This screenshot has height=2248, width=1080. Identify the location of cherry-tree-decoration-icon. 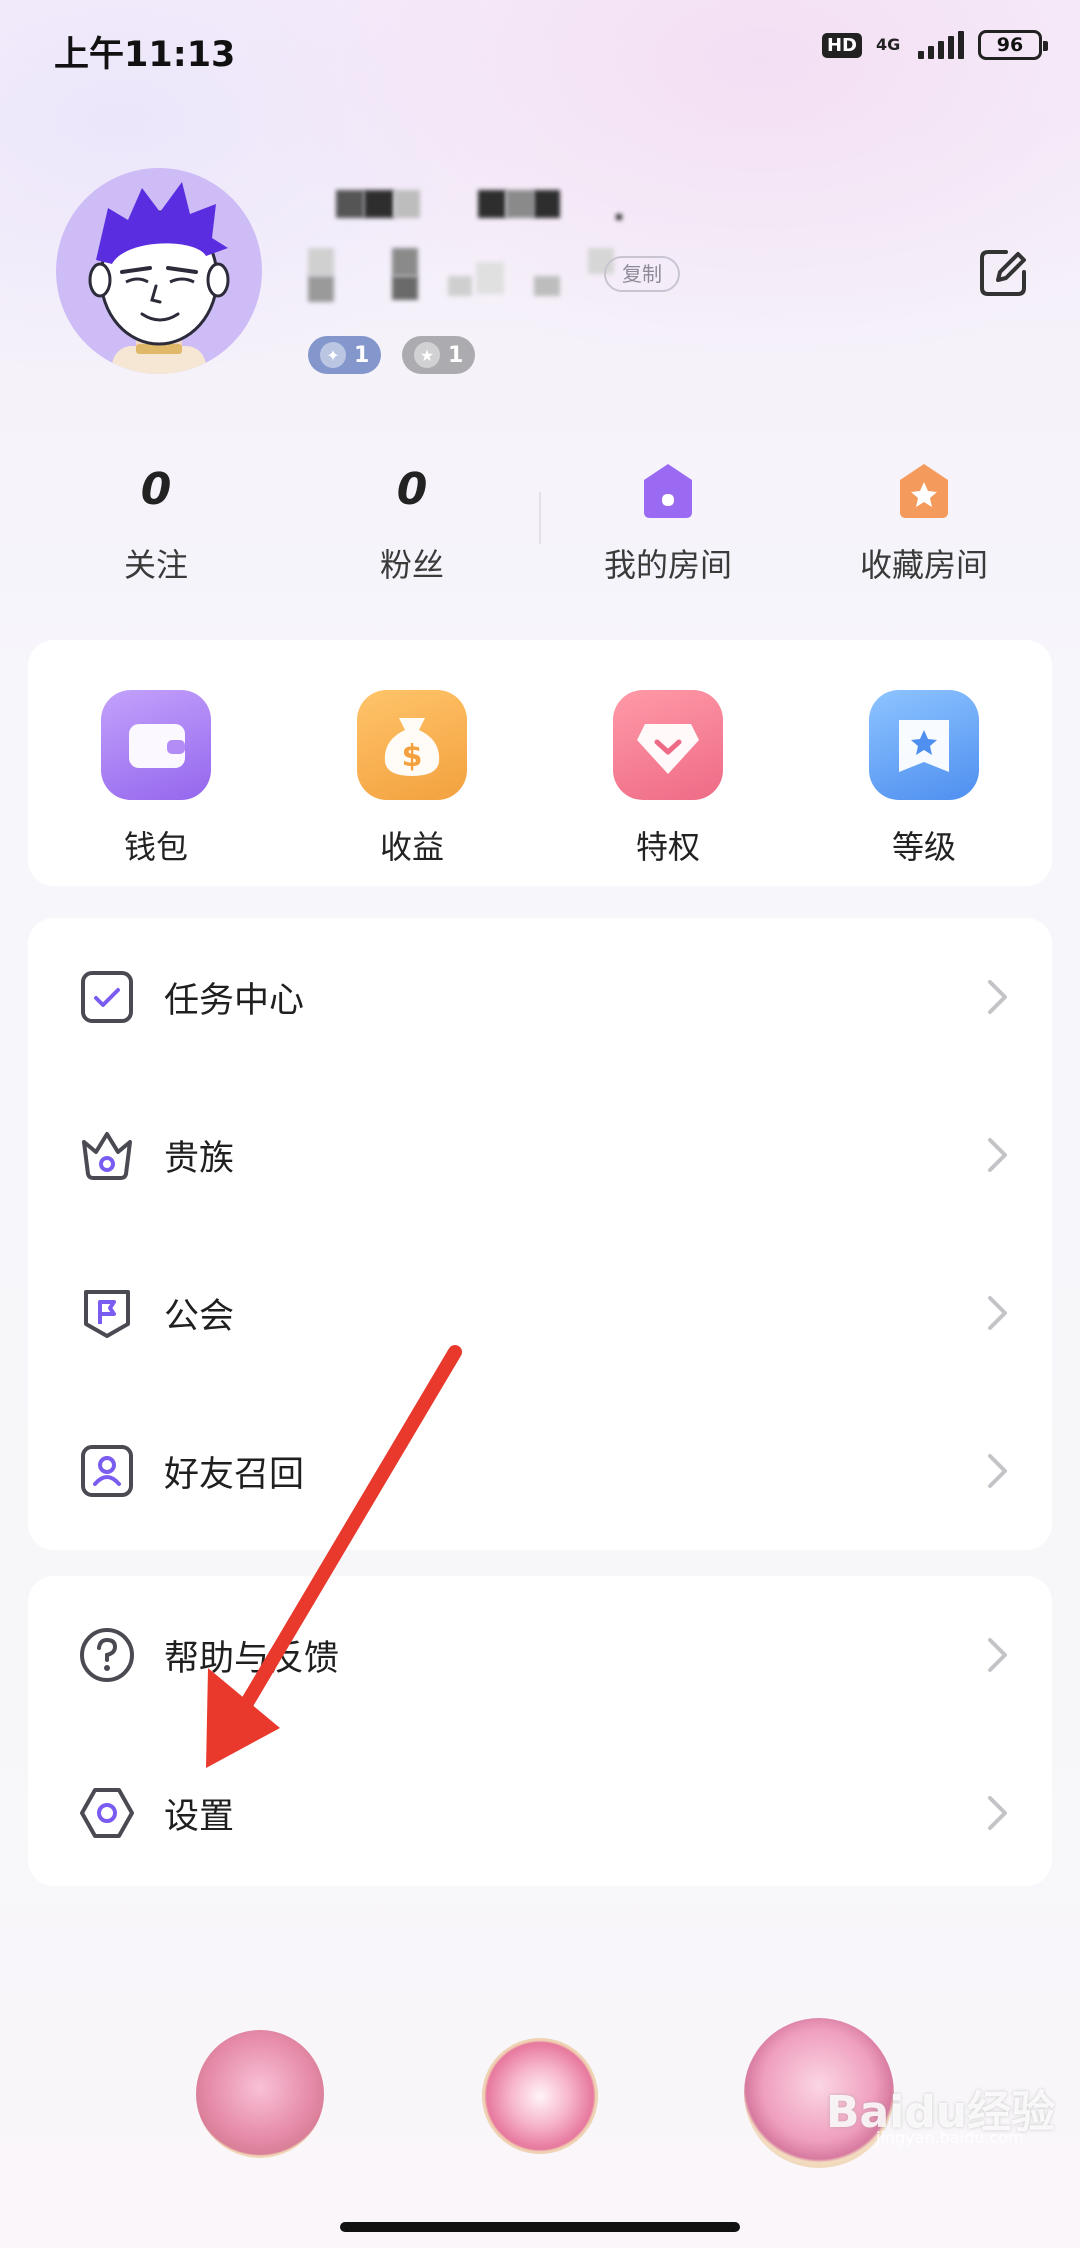
(260, 2094).